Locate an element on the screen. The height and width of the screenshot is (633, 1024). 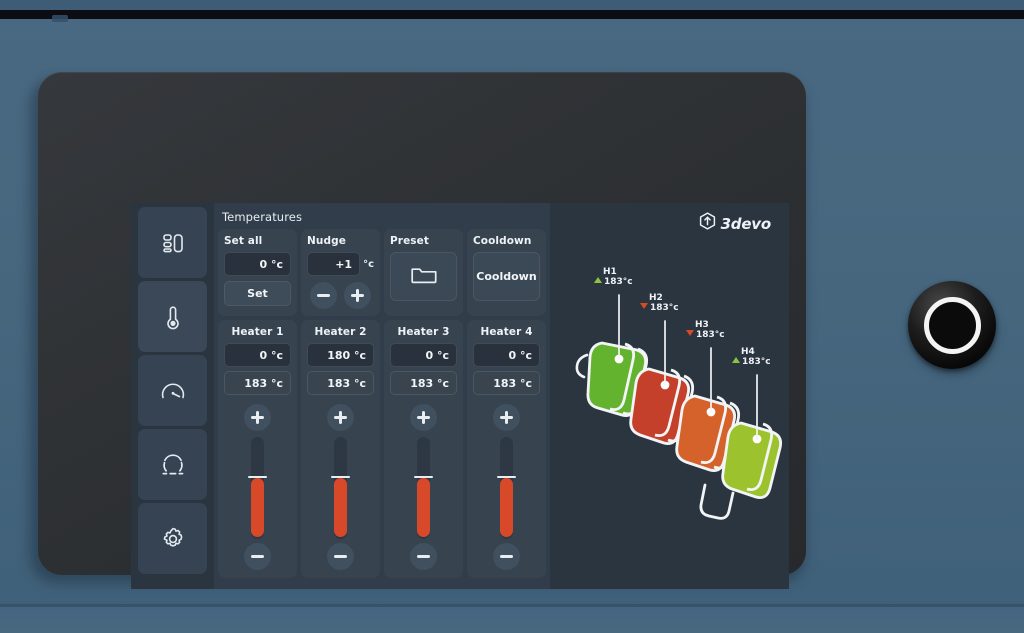
heater-1-slider-marker is located at coordinates (257, 476).